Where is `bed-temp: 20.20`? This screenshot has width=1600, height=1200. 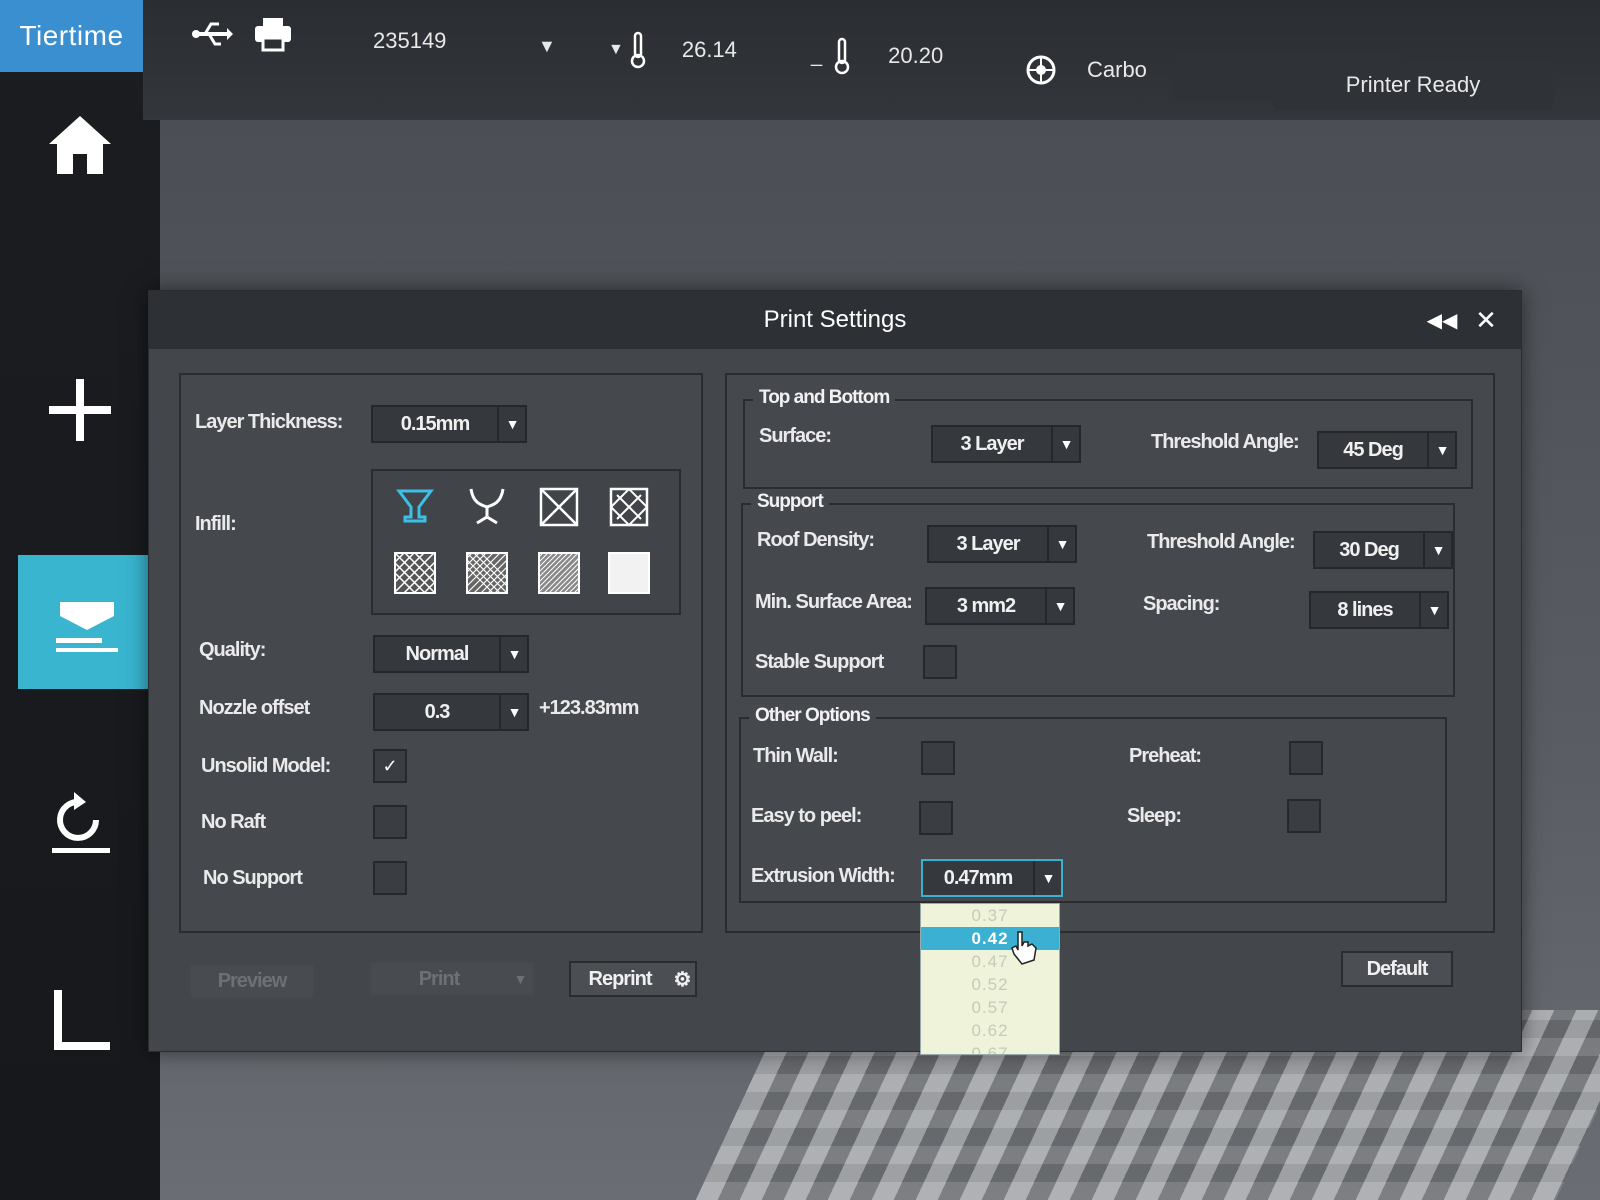
bed-temp: 20.20 is located at coordinates (916, 55).